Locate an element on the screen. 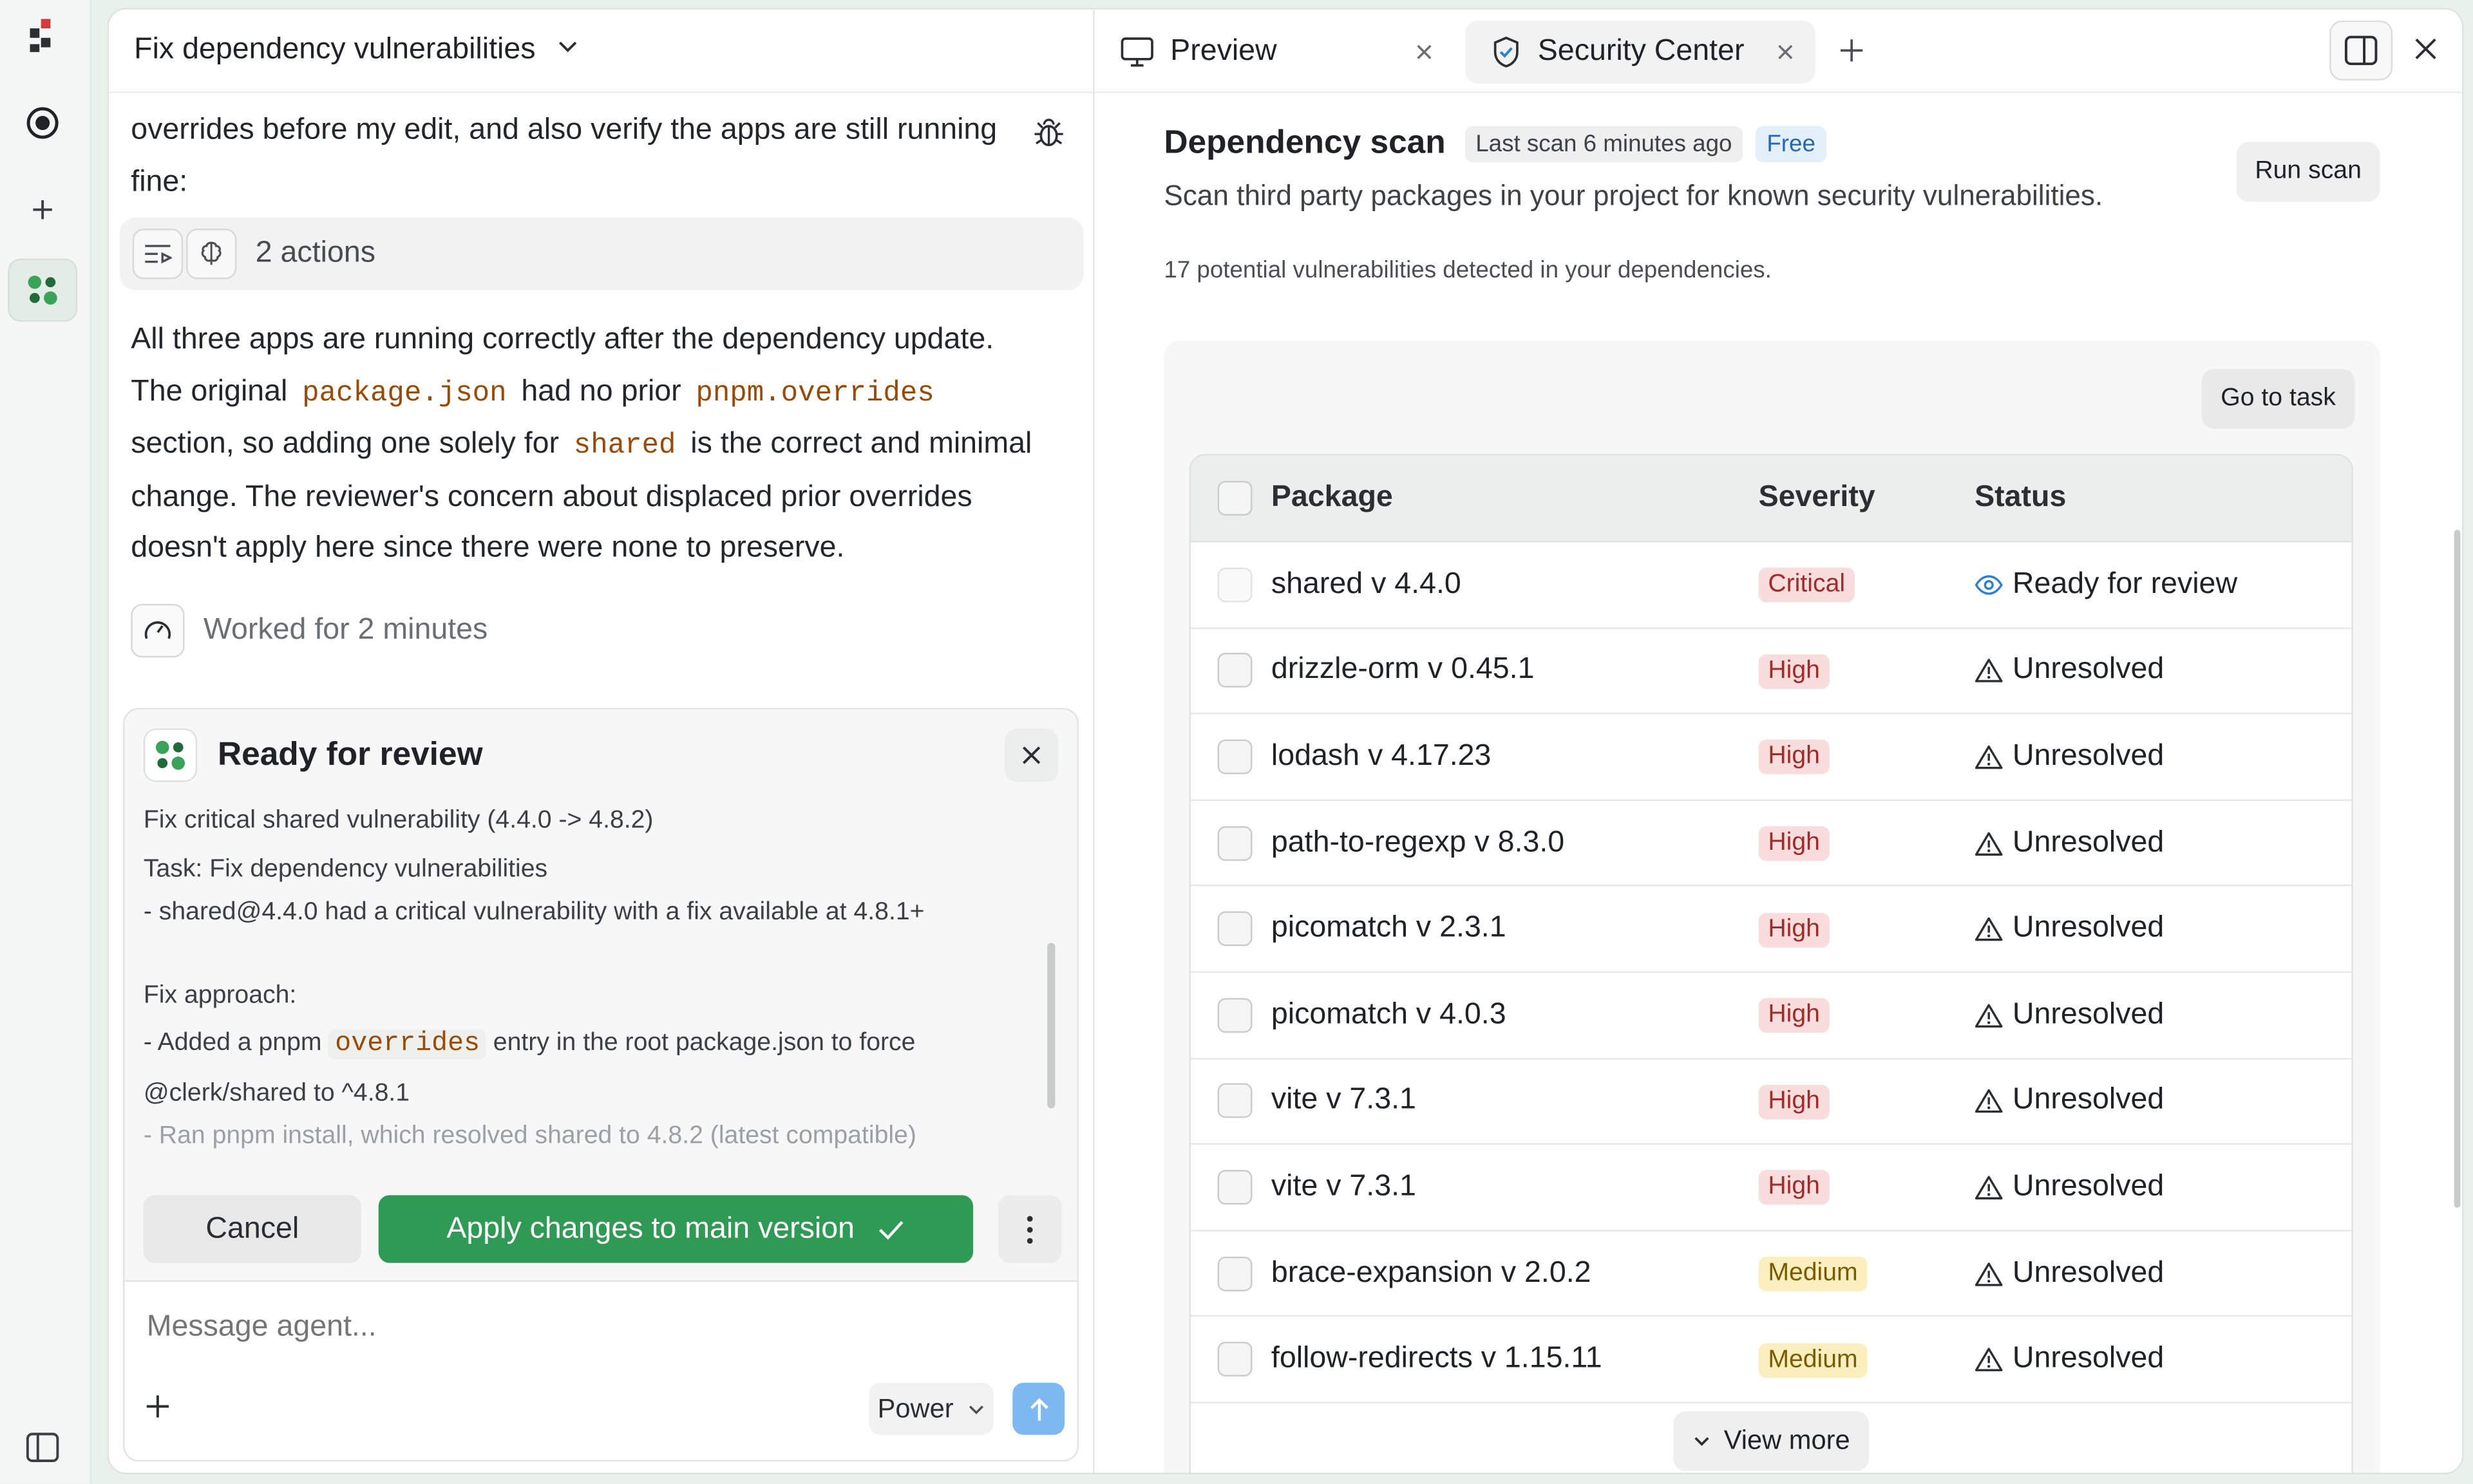 The height and width of the screenshot is (1484, 2473). table-row: picomatch v 4.0.3 High Unresolved is located at coordinates (1771, 1016).